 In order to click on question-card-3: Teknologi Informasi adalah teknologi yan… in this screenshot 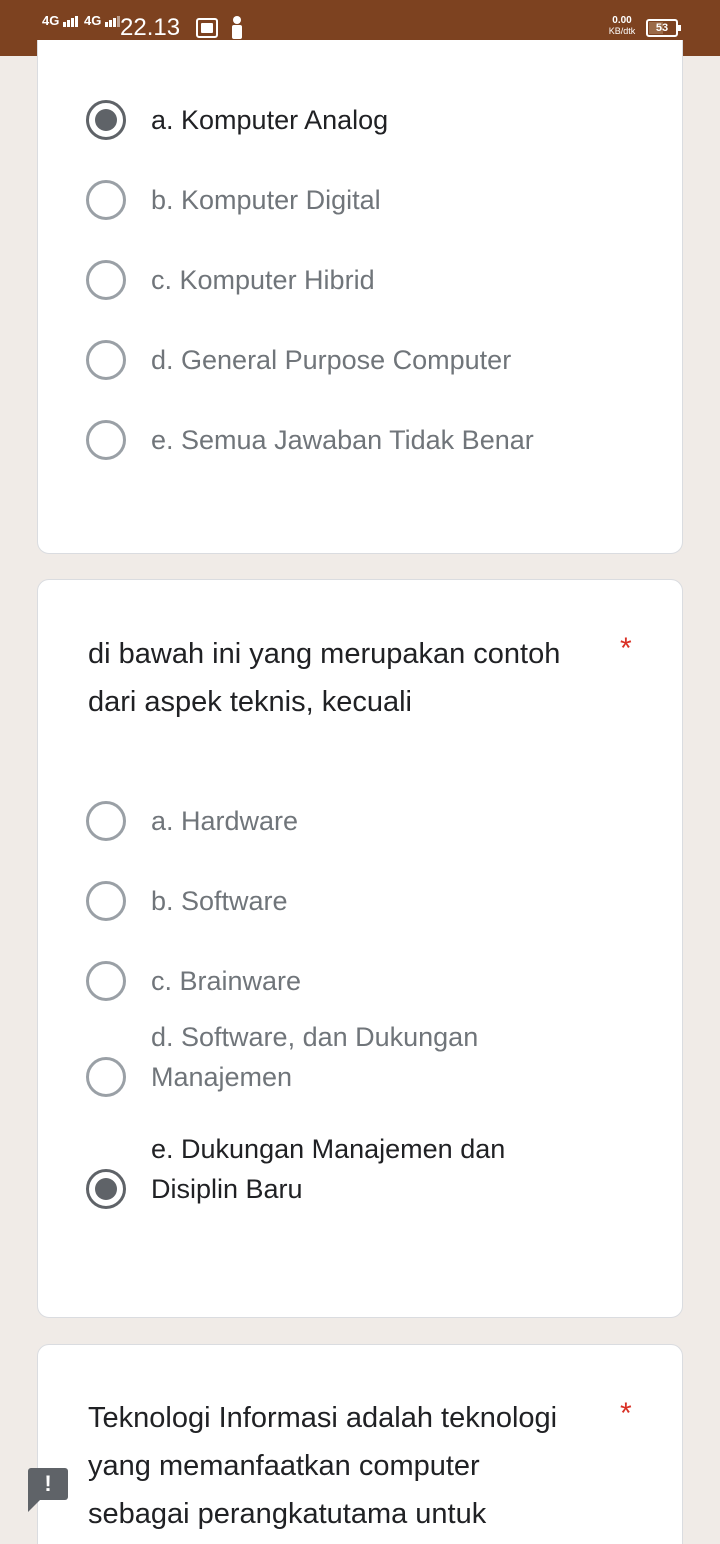, I will do `click(360, 1444)`.